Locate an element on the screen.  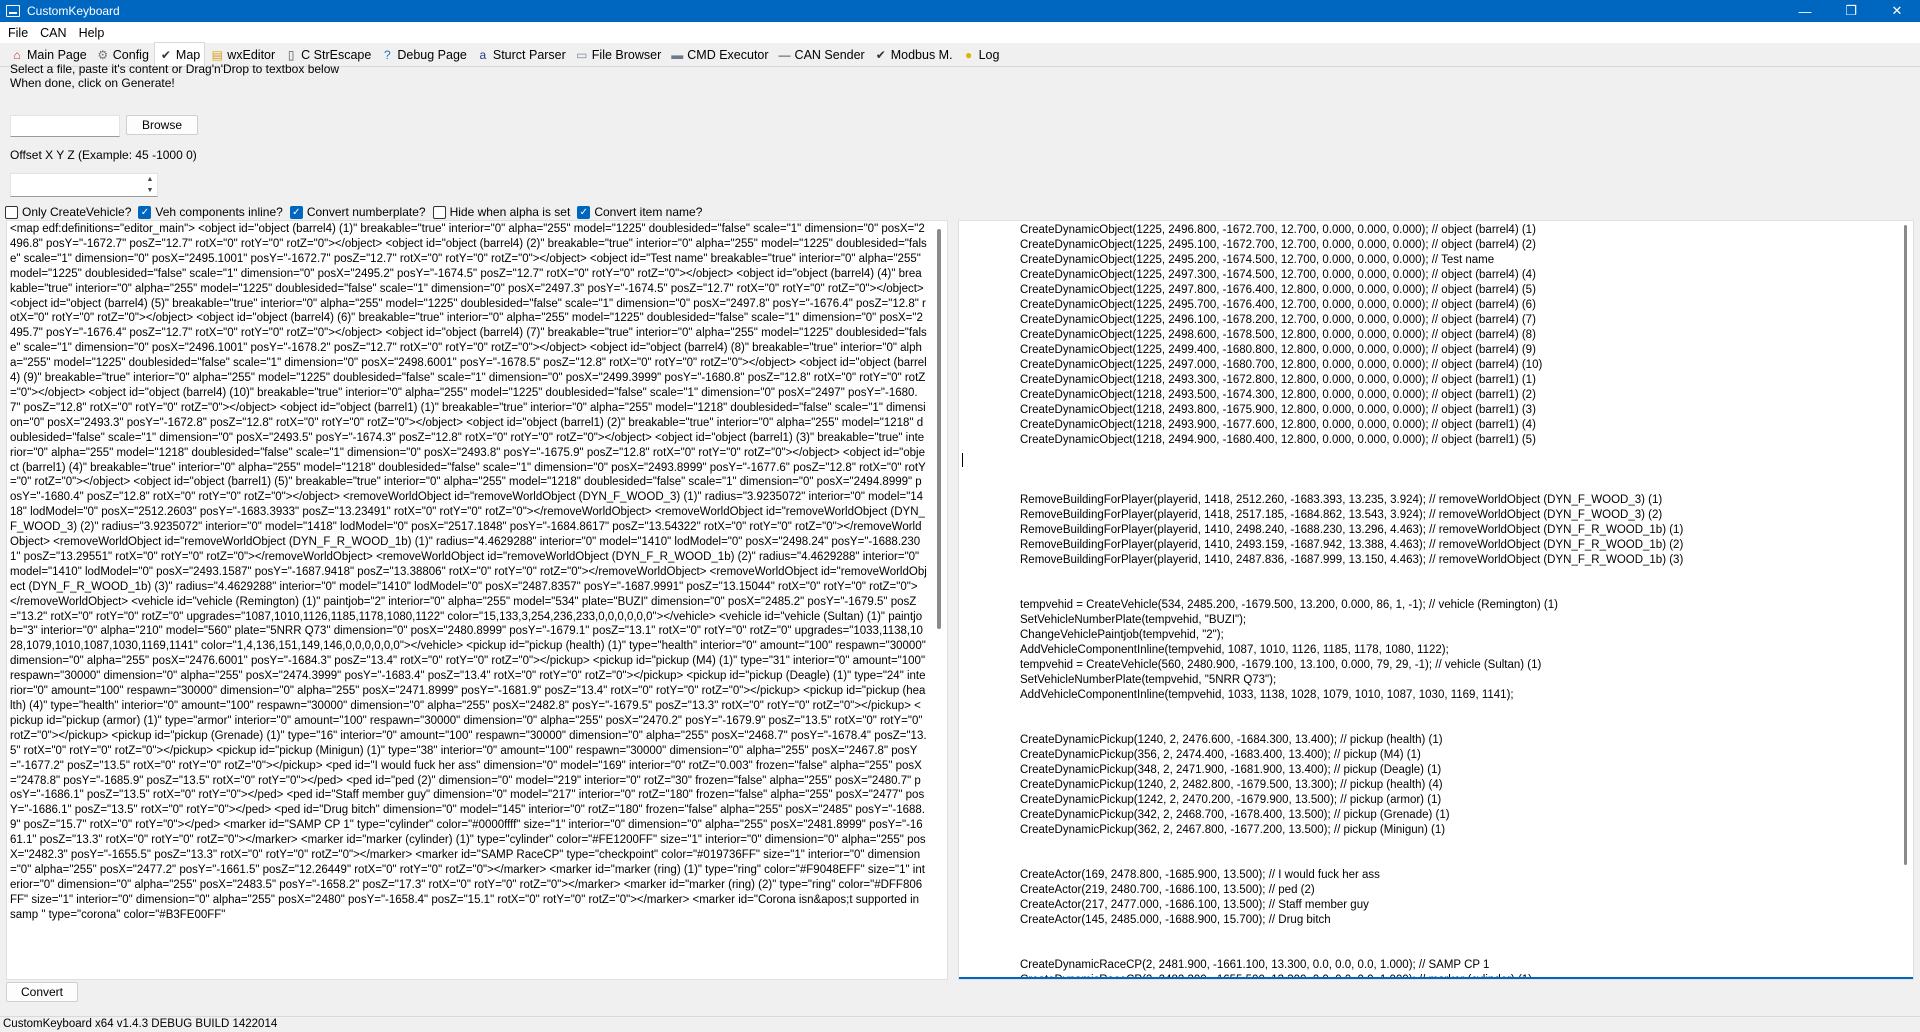
offset-label: Offset X Y Z (Example: 45 -1000 0) is located at coordinates (103, 155).